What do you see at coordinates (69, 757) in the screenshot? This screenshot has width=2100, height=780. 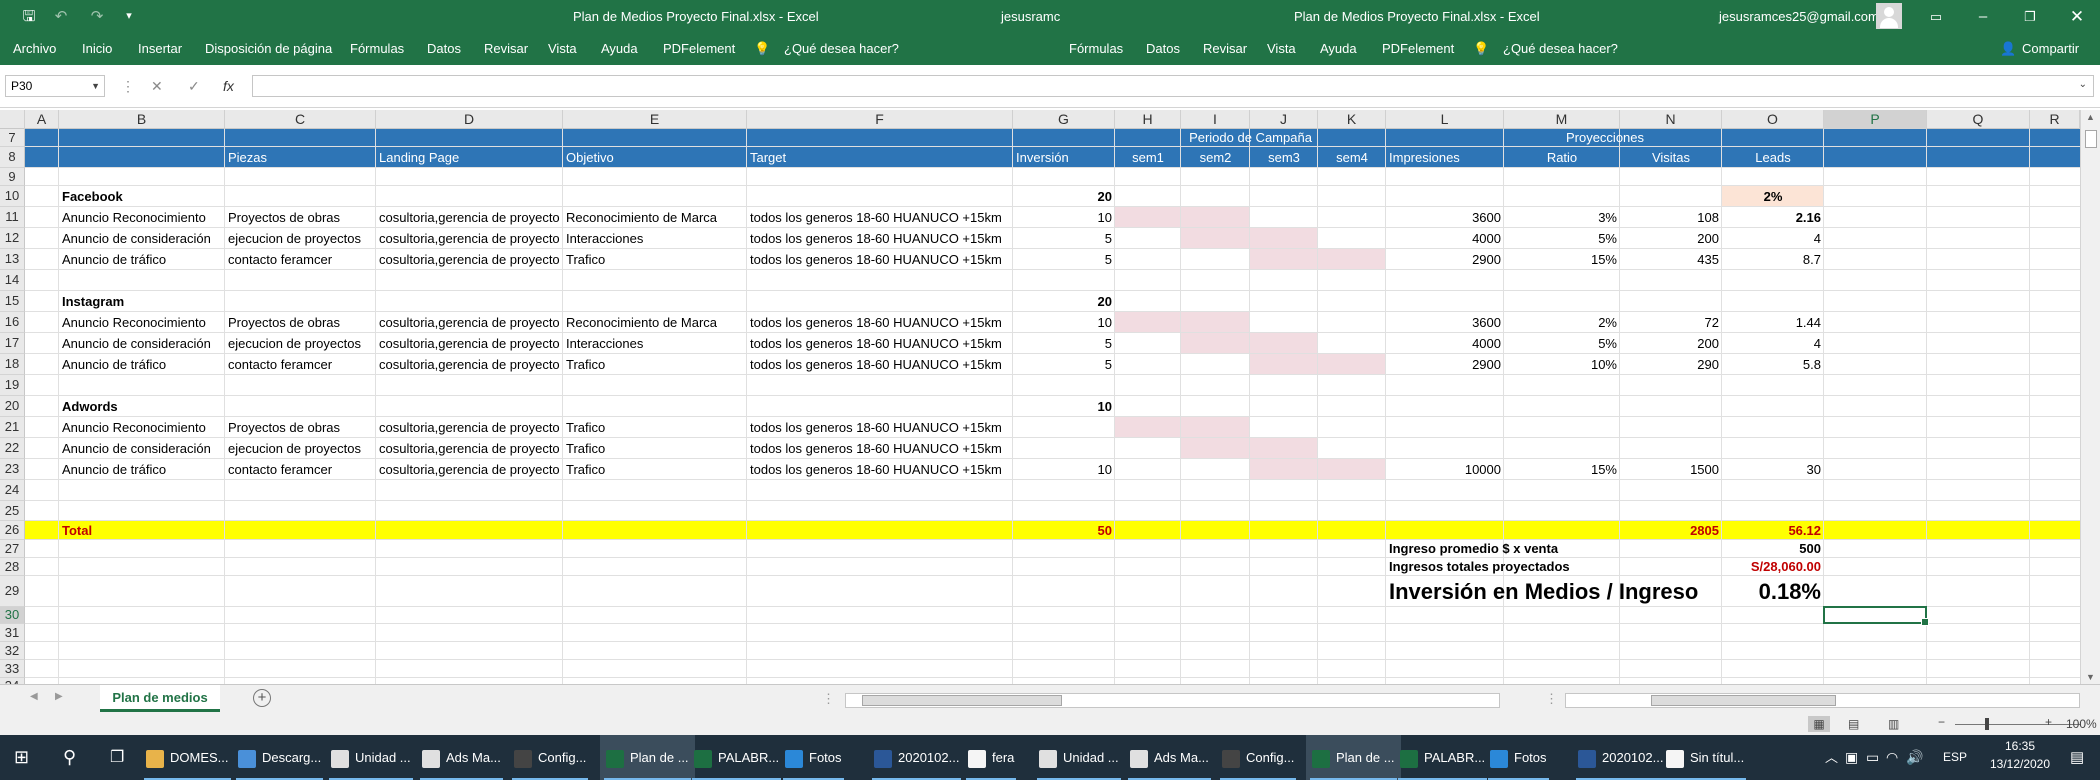 I see `search-icon: ⚲` at bounding box center [69, 757].